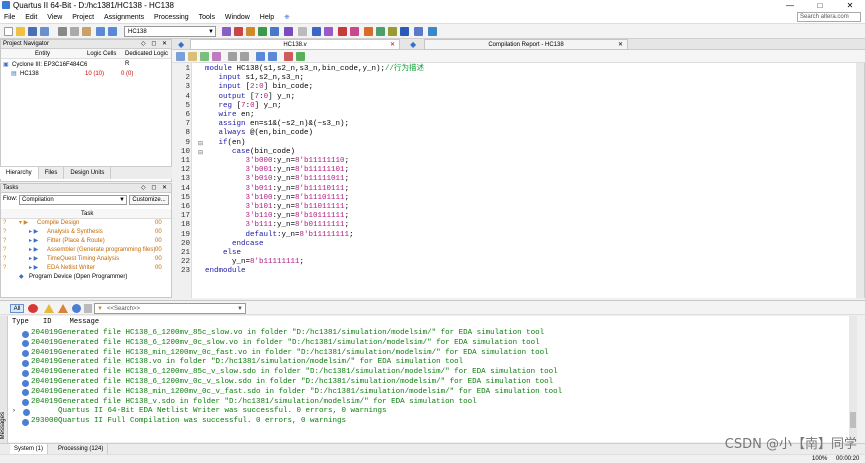 This screenshot has height=463, width=865. I want to click on code-line: 3'b101:y_n=8'b11011111;, so click(277, 207).